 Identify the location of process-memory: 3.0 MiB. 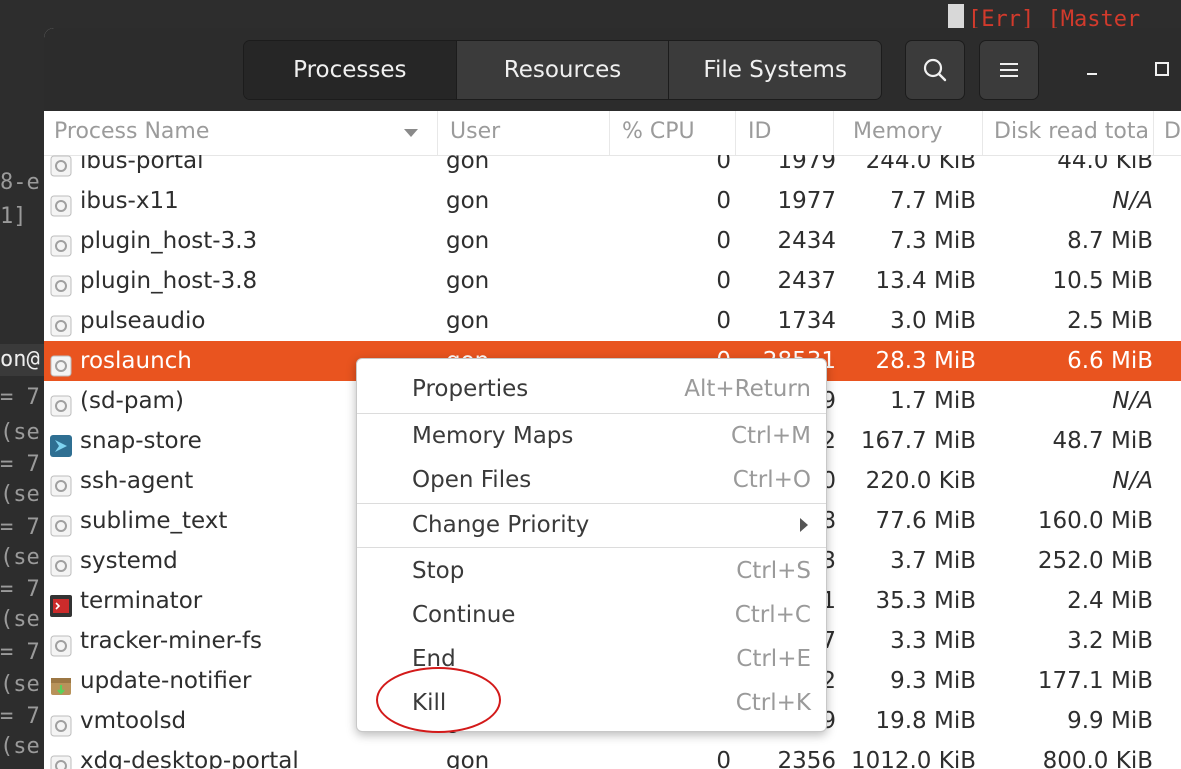
(933, 321).